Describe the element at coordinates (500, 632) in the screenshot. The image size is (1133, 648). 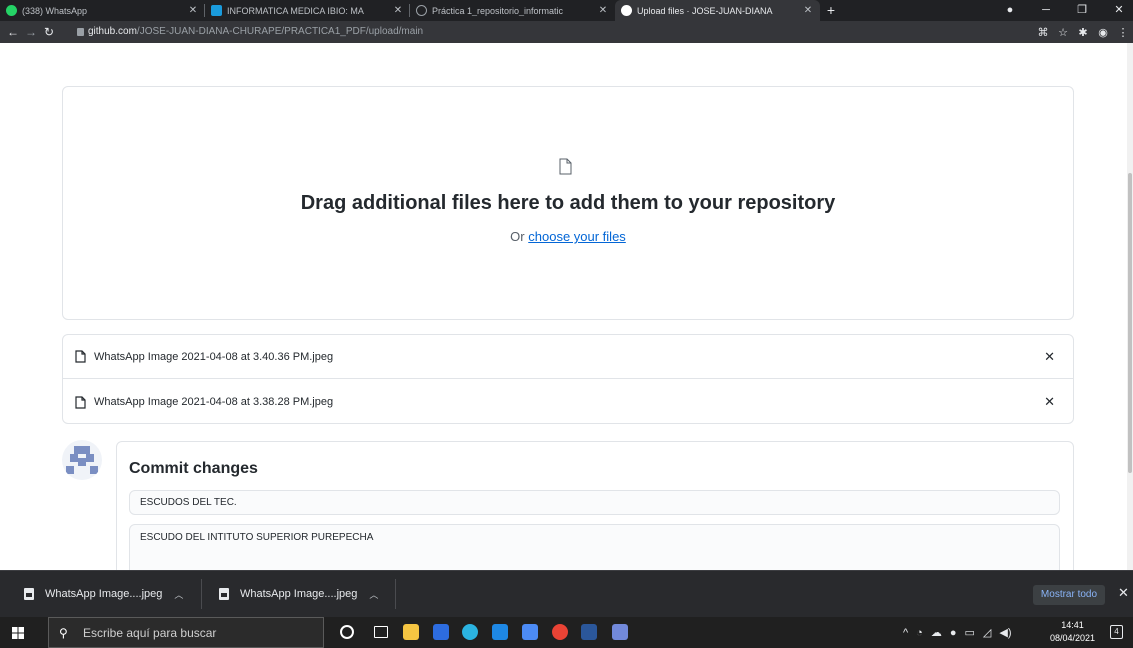
I see `mail-icon` at that location.